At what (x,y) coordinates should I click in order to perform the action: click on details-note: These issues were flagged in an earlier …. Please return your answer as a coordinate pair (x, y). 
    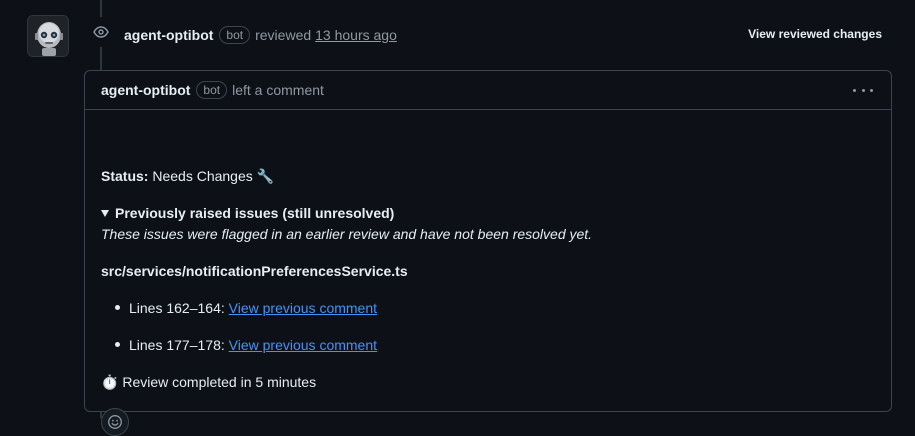
    Looking at the image, I should click on (347, 234).